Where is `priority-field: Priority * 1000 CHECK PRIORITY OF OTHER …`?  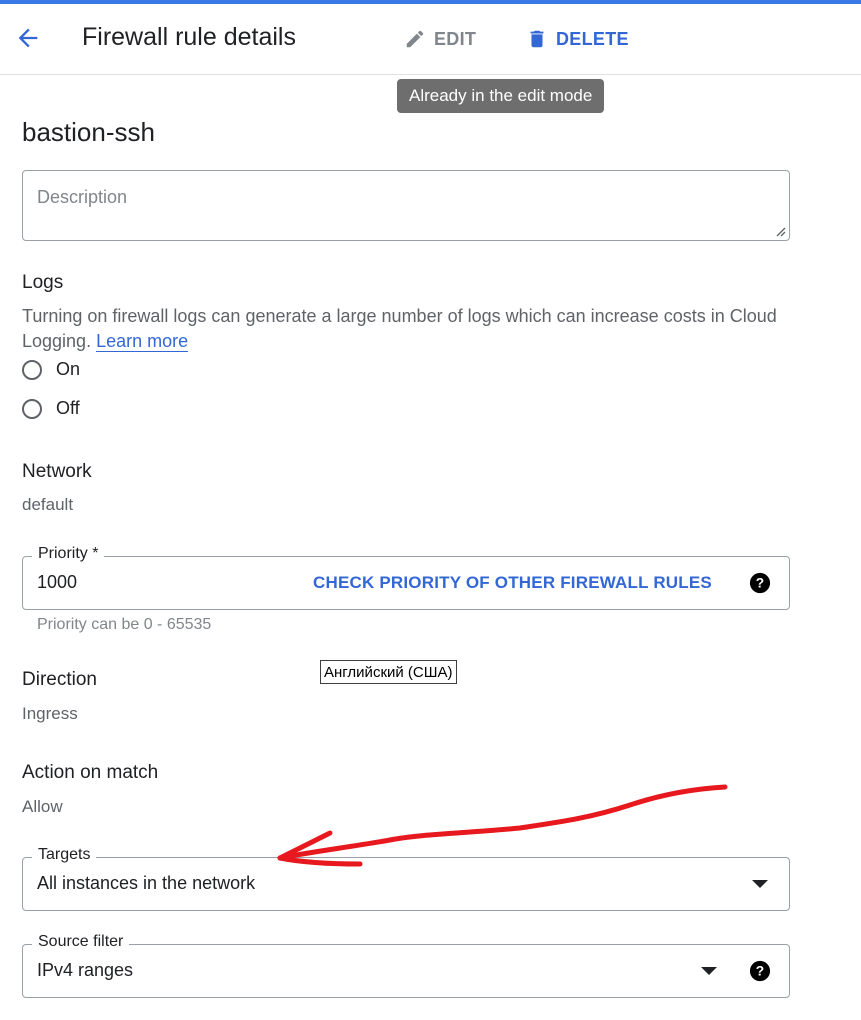 priority-field: Priority * 1000 CHECK PRIORITY OF OTHER … is located at coordinates (406, 577).